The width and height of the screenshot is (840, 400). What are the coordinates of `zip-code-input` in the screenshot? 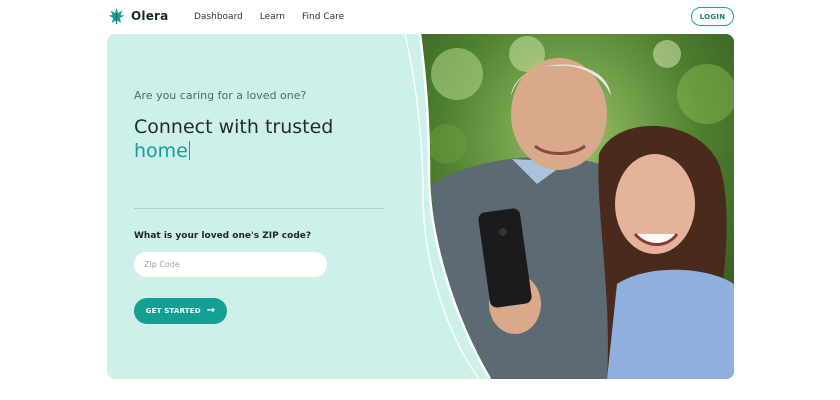 It's located at (230, 264).